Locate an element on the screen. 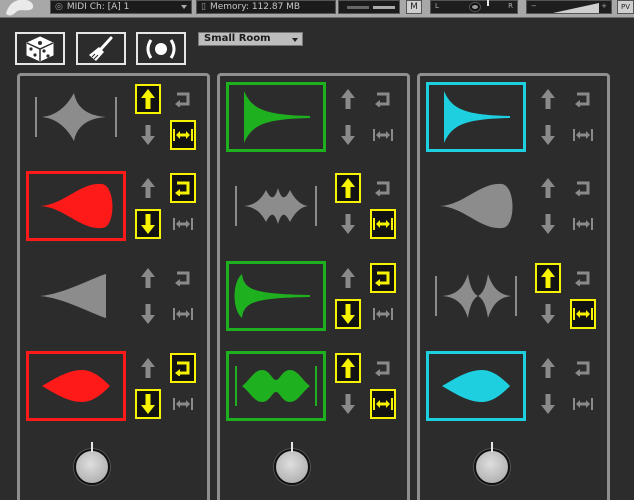 The image size is (634, 500). reverb-icon is located at coordinates (161, 48).